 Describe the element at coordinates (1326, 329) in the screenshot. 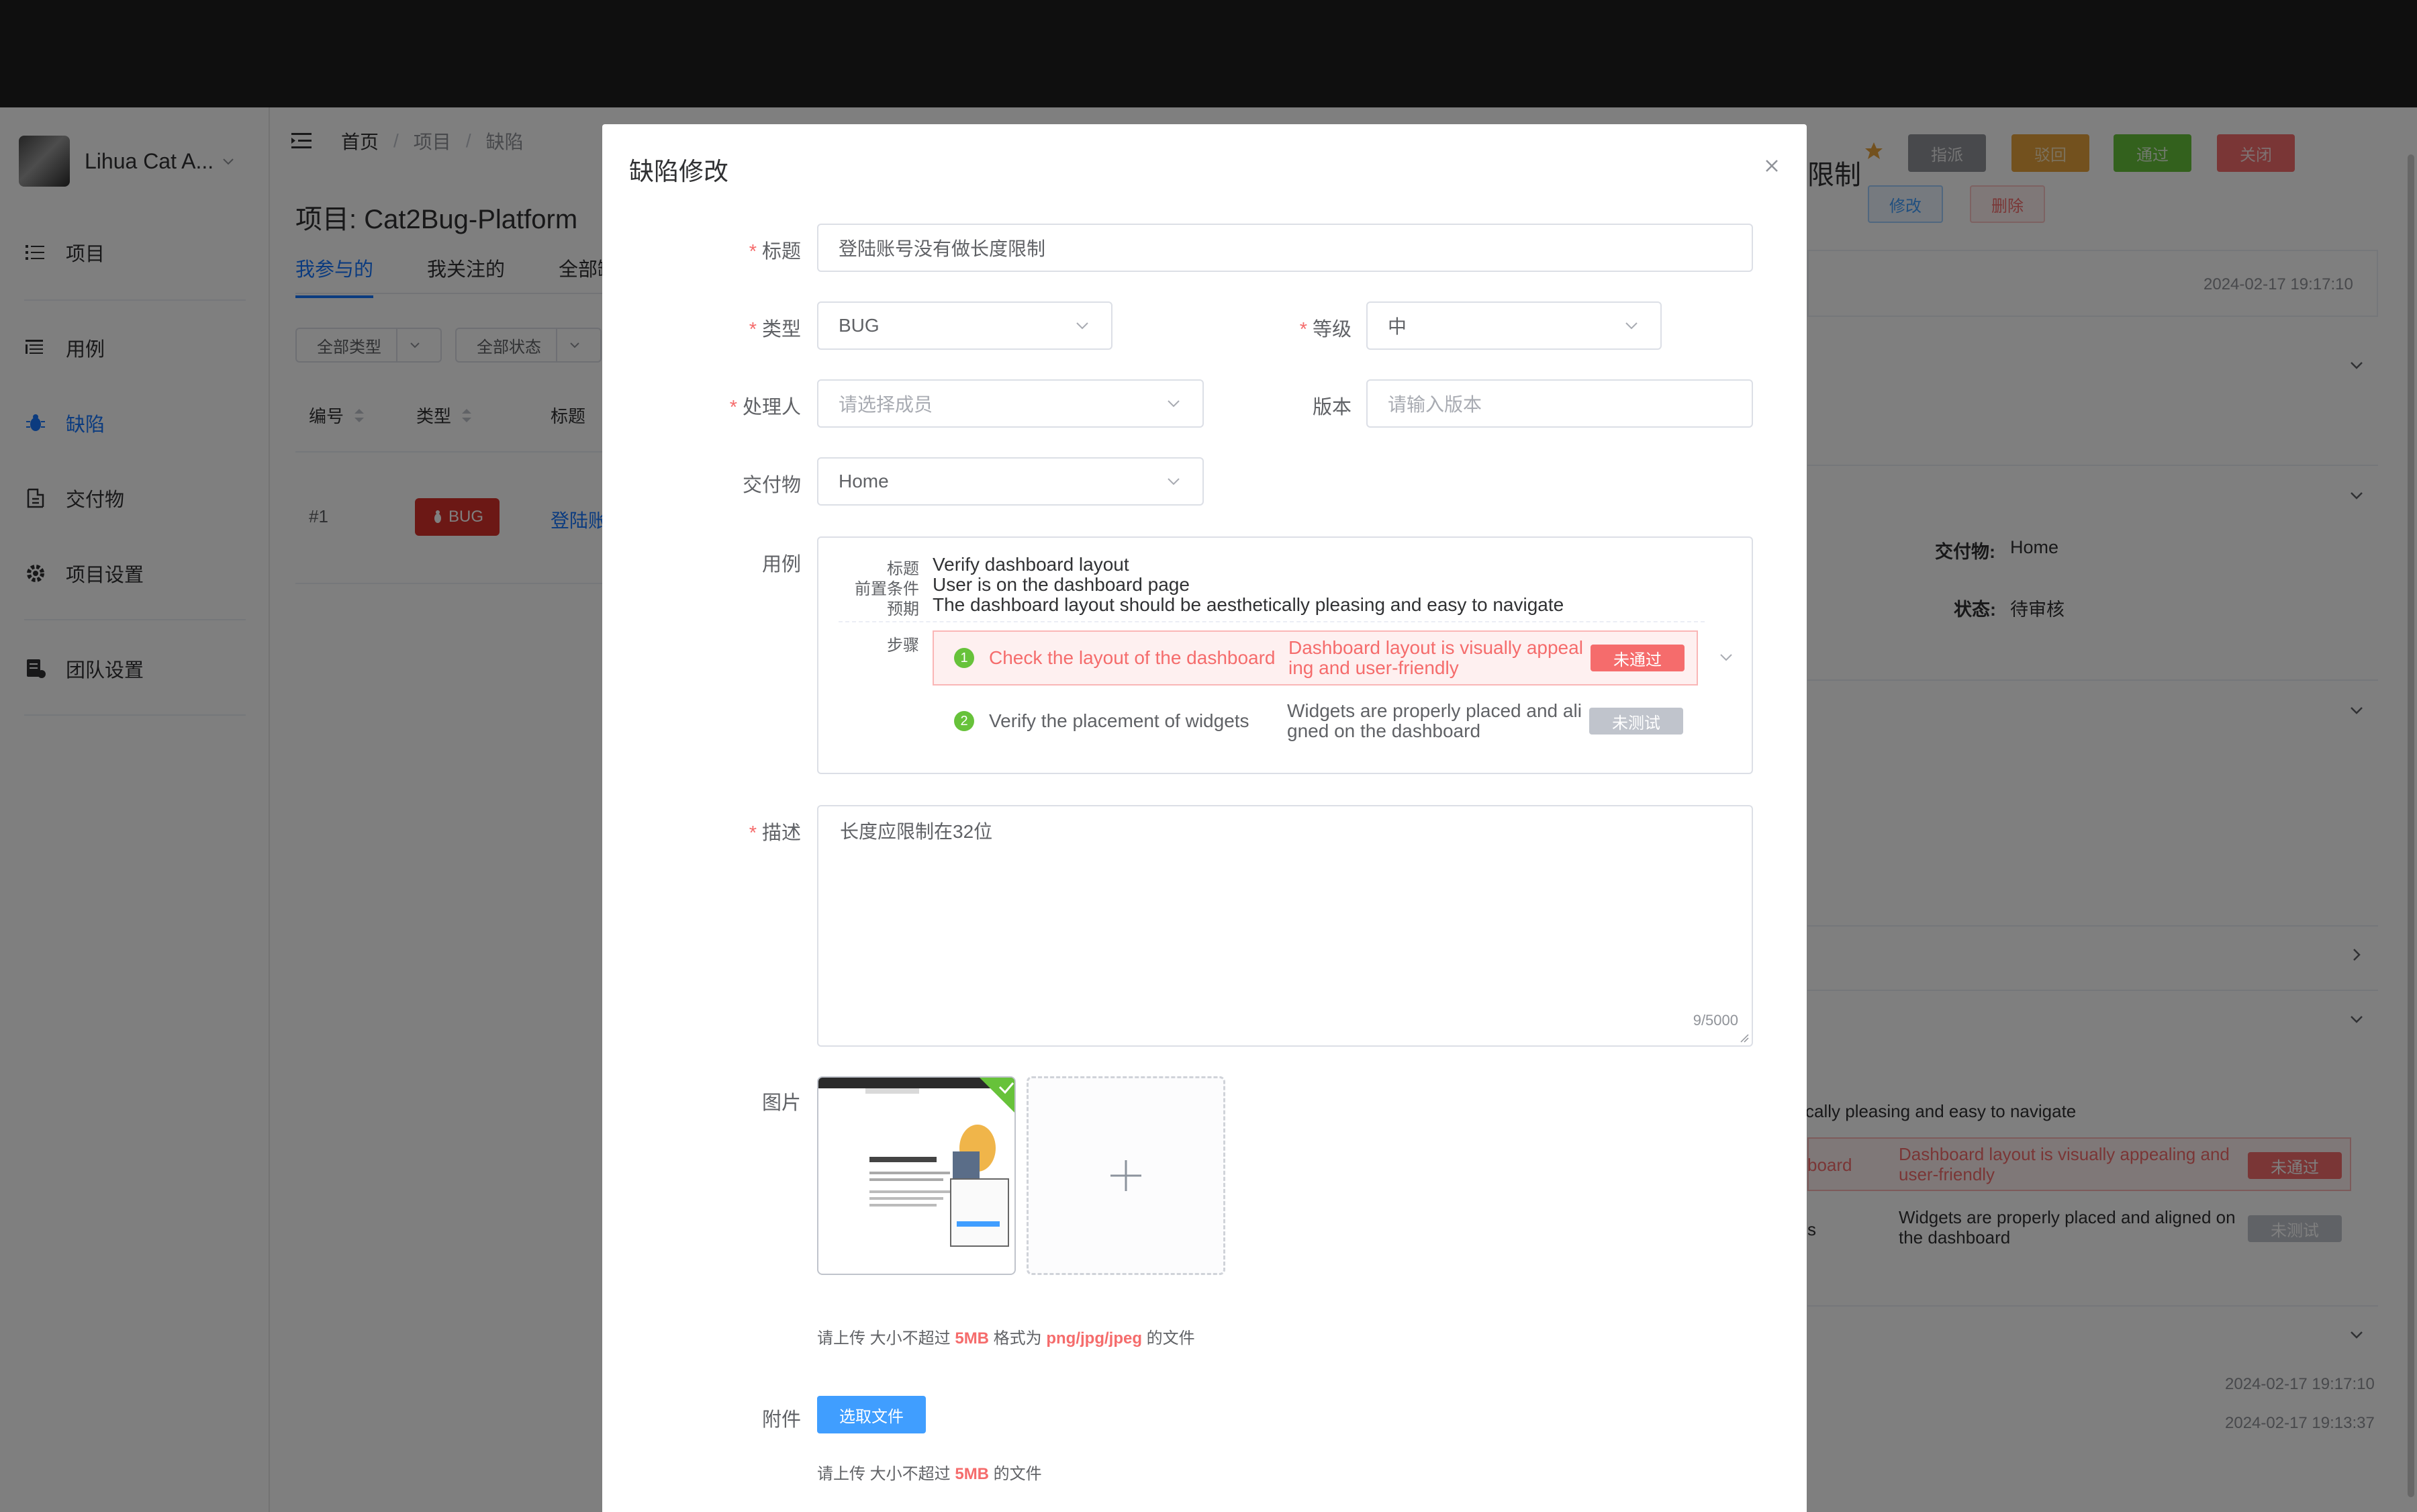

I see `level-label: * 等级` at that location.